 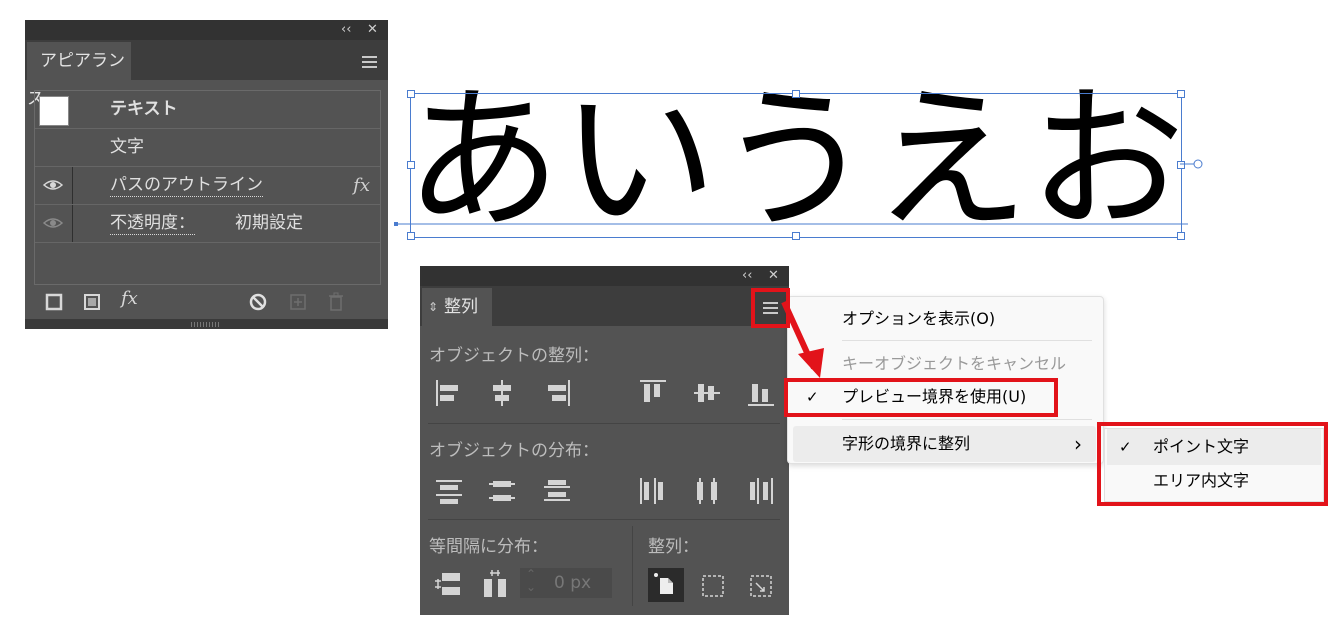 I want to click on section-distribute-objects-label: オブジェクトの分布：, so click(x=514, y=451).